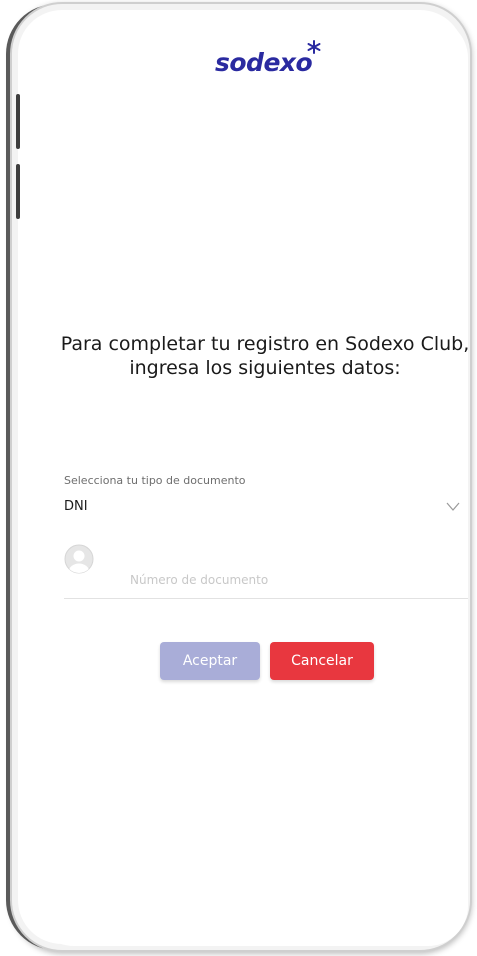  What do you see at coordinates (322, 661) in the screenshot?
I see `cancel-button: Cancelar` at bounding box center [322, 661].